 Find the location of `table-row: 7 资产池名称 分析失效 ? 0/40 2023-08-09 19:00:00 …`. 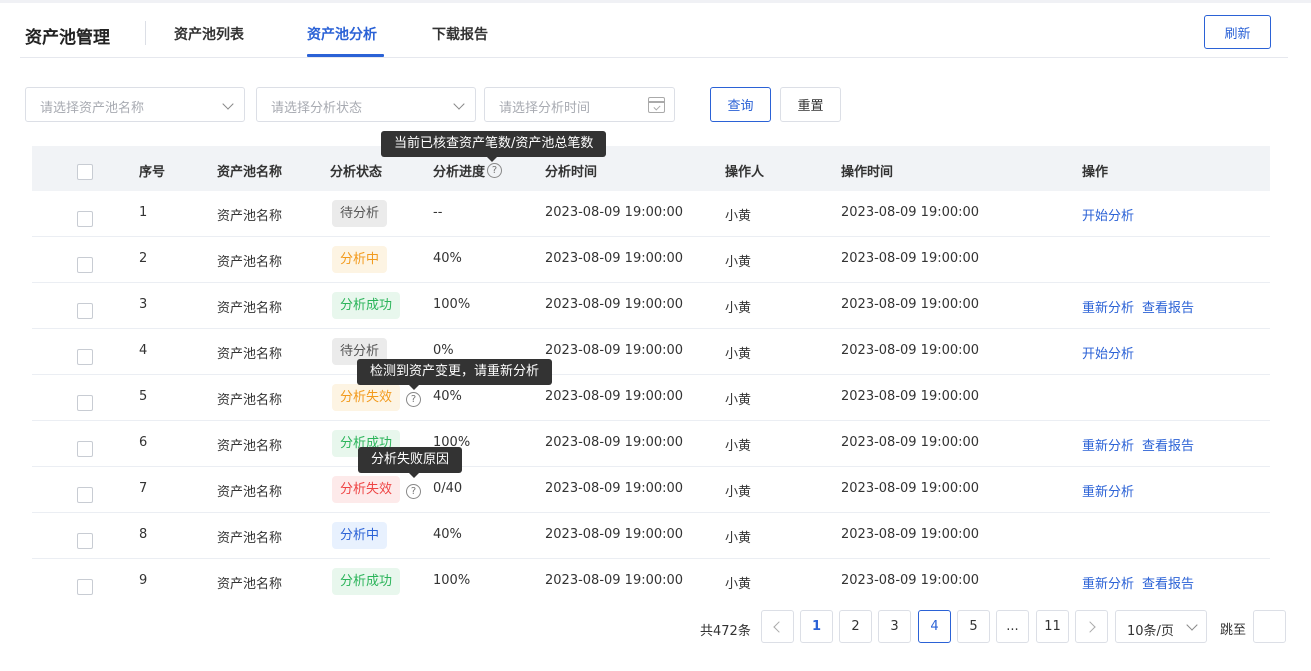

table-row: 7 资产池名称 分析失效 ? 0/40 2023-08-09 19:00:00 … is located at coordinates (651, 490).